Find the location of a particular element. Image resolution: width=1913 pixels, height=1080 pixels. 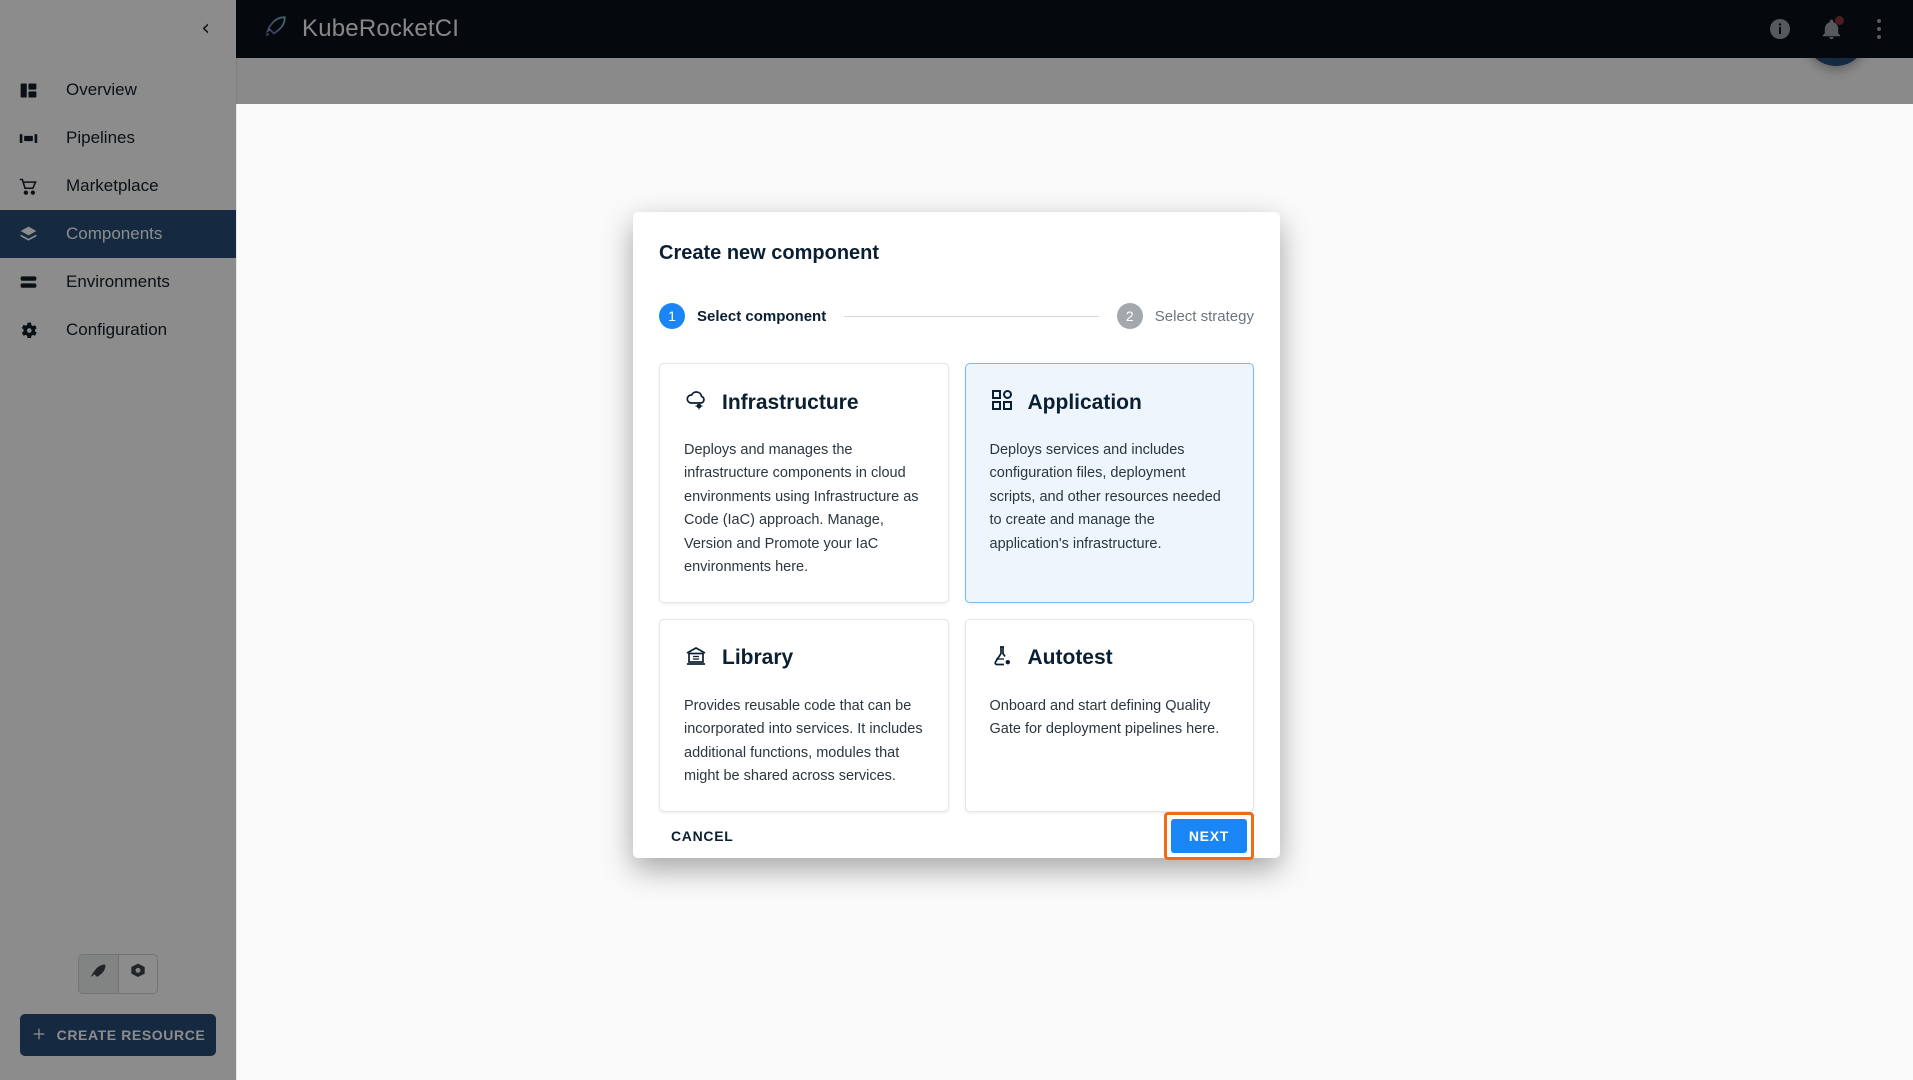

card-title: Autotest is located at coordinates (1070, 658).